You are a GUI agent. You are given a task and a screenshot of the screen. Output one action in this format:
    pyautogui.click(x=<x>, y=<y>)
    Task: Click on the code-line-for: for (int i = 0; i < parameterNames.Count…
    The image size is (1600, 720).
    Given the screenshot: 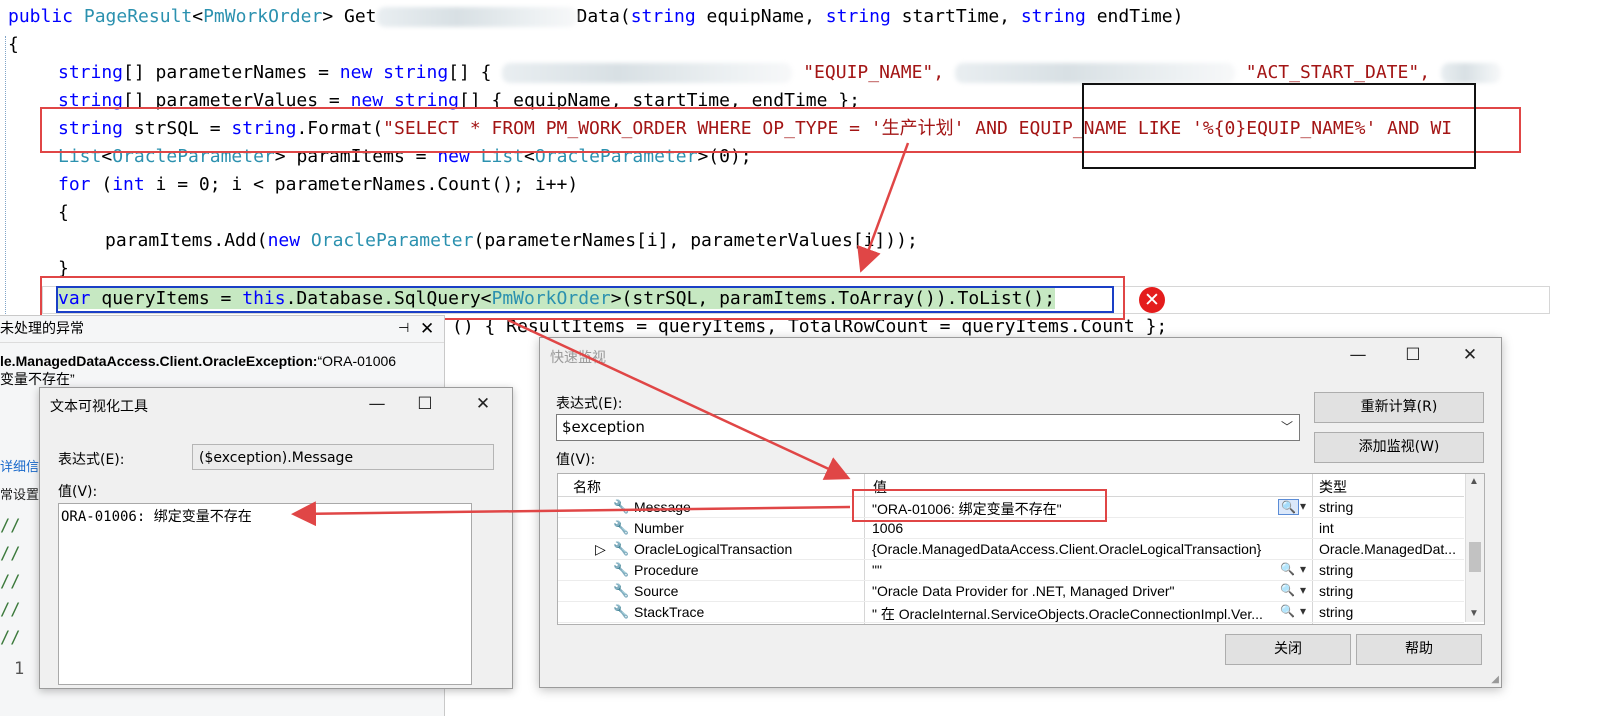 What is the action you would take?
    pyautogui.click(x=318, y=185)
    